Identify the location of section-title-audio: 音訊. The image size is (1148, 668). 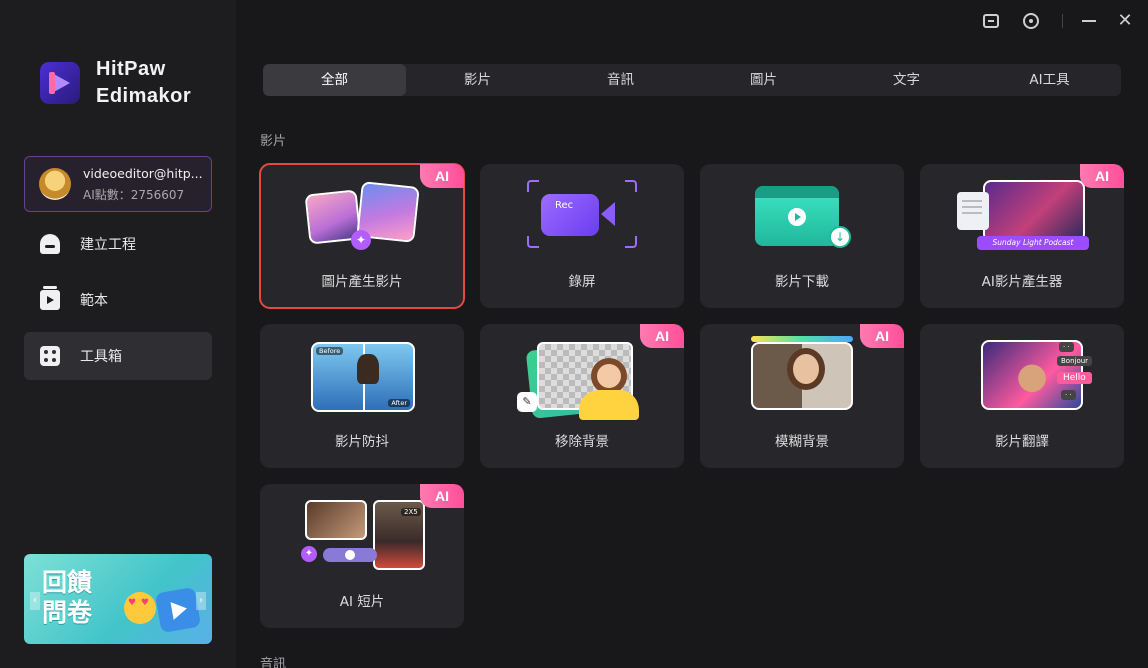
(273, 662).